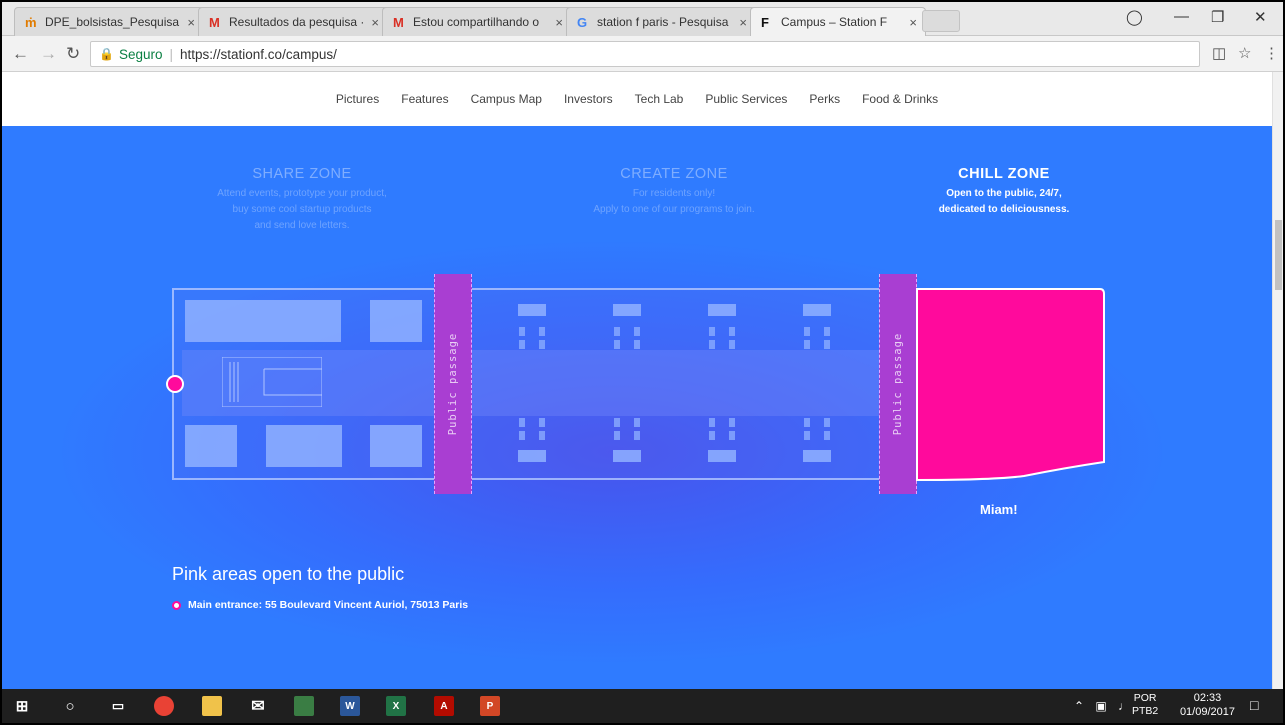  What do you see at coordinates (1271, 53) in the screenshot?
I see `menu-icon: ⋮` at bounding box center [1271, 53].